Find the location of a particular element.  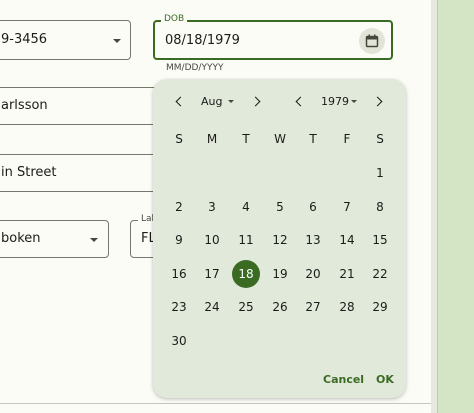

weekday-header: W is located at coordinates (280, 139).